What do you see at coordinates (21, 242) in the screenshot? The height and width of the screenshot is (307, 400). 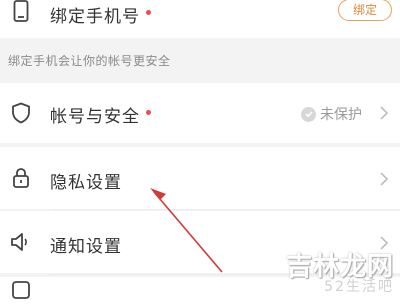 I see `speaker-icon` at bounding box center [21, 242].